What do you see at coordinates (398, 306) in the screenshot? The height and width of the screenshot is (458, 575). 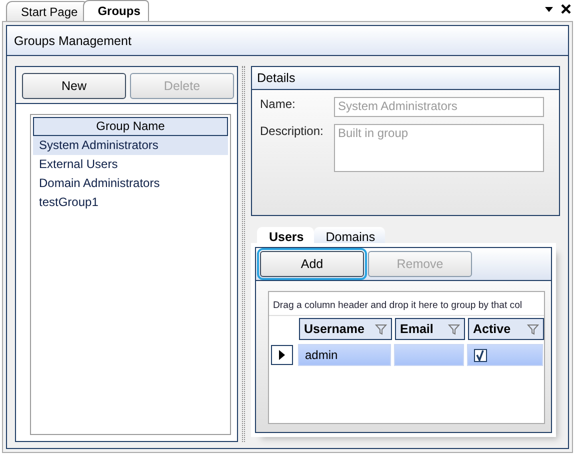 I see `group-panel-hint: Drag a column header and drop it here to group by that col` at bounding box center [398, 306].